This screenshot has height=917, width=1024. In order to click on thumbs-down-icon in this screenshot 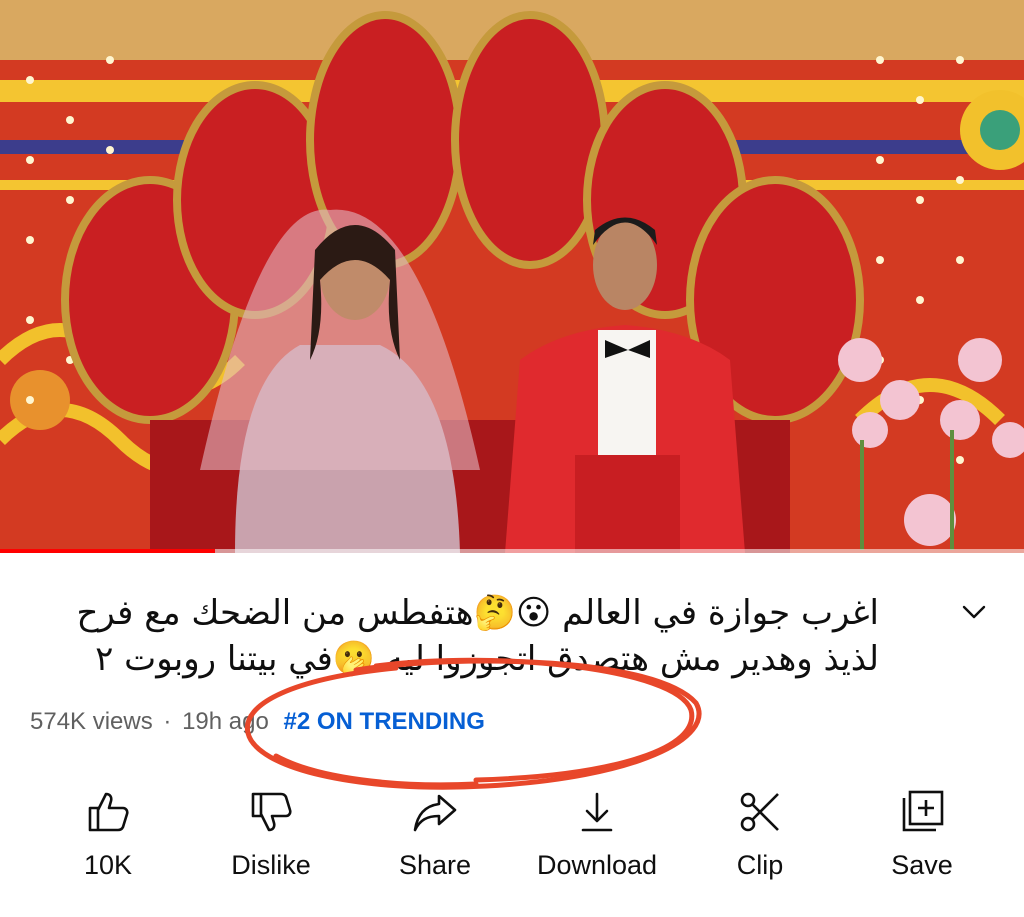, I will do `click(271, 812)`.